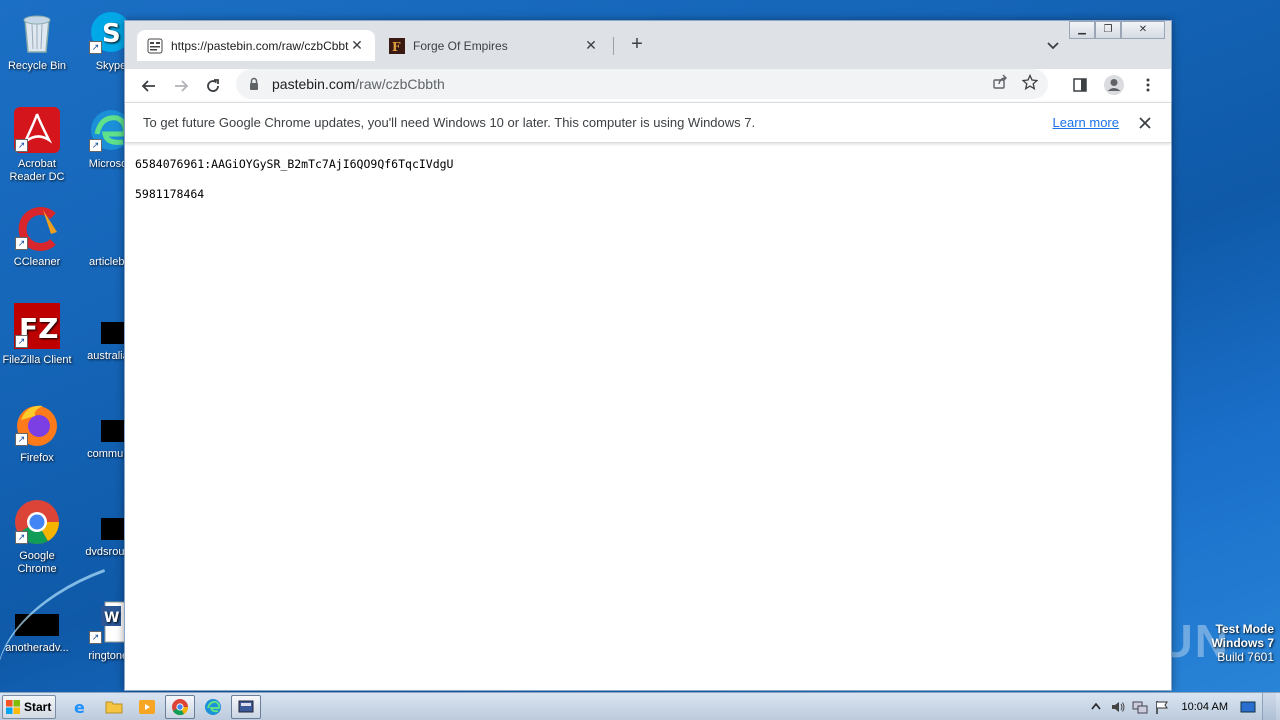 The width and height of the screenshot is (1280, 720). I want to click on volume-icon, so click(1118, 707).